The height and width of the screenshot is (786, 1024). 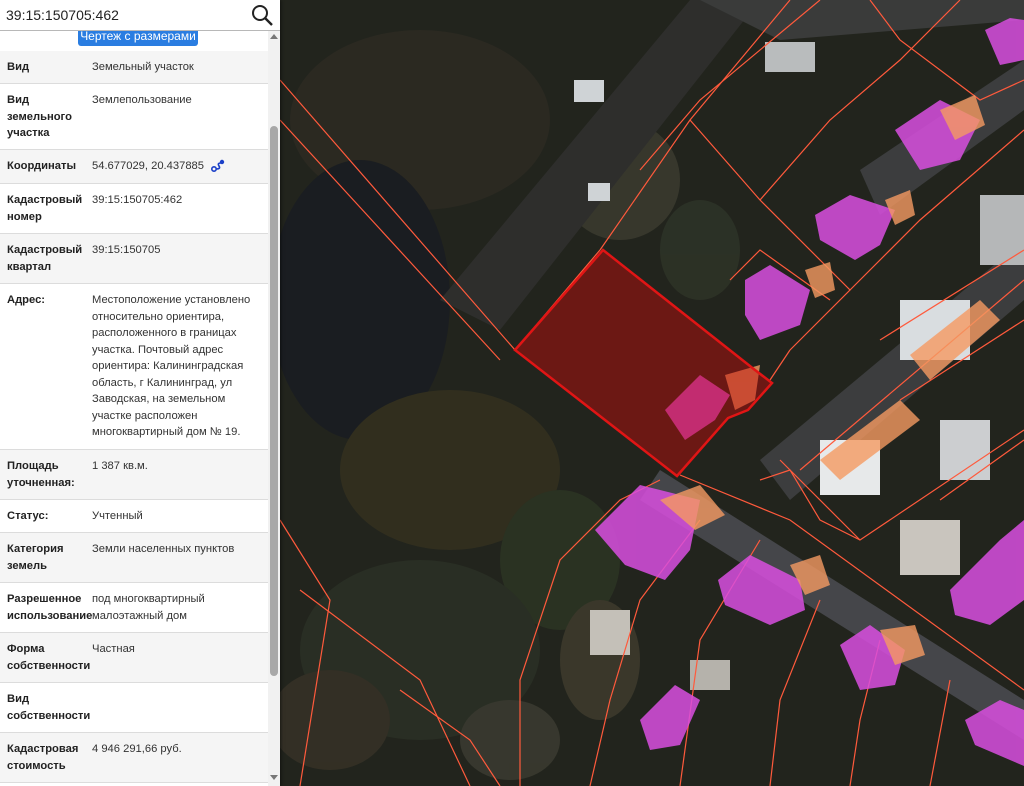 What do you see at coordinates (163, 549) in the screenshot?
I see `info-value: Земли населенных пунктов` at bounding box center [163, 549].